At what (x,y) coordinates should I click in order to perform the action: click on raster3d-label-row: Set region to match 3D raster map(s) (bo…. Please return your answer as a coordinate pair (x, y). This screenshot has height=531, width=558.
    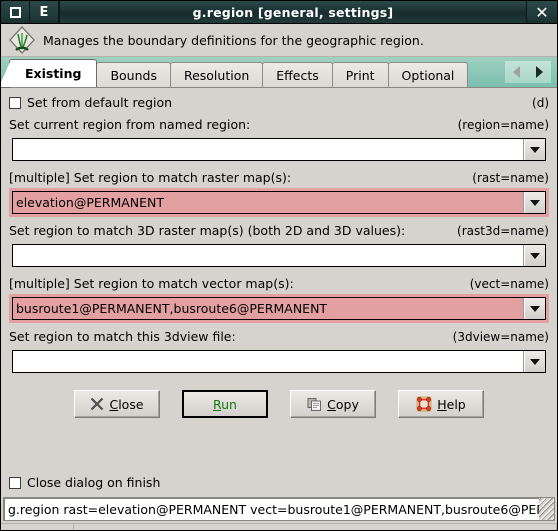
    Looking at the image, I should click on (279, 230).